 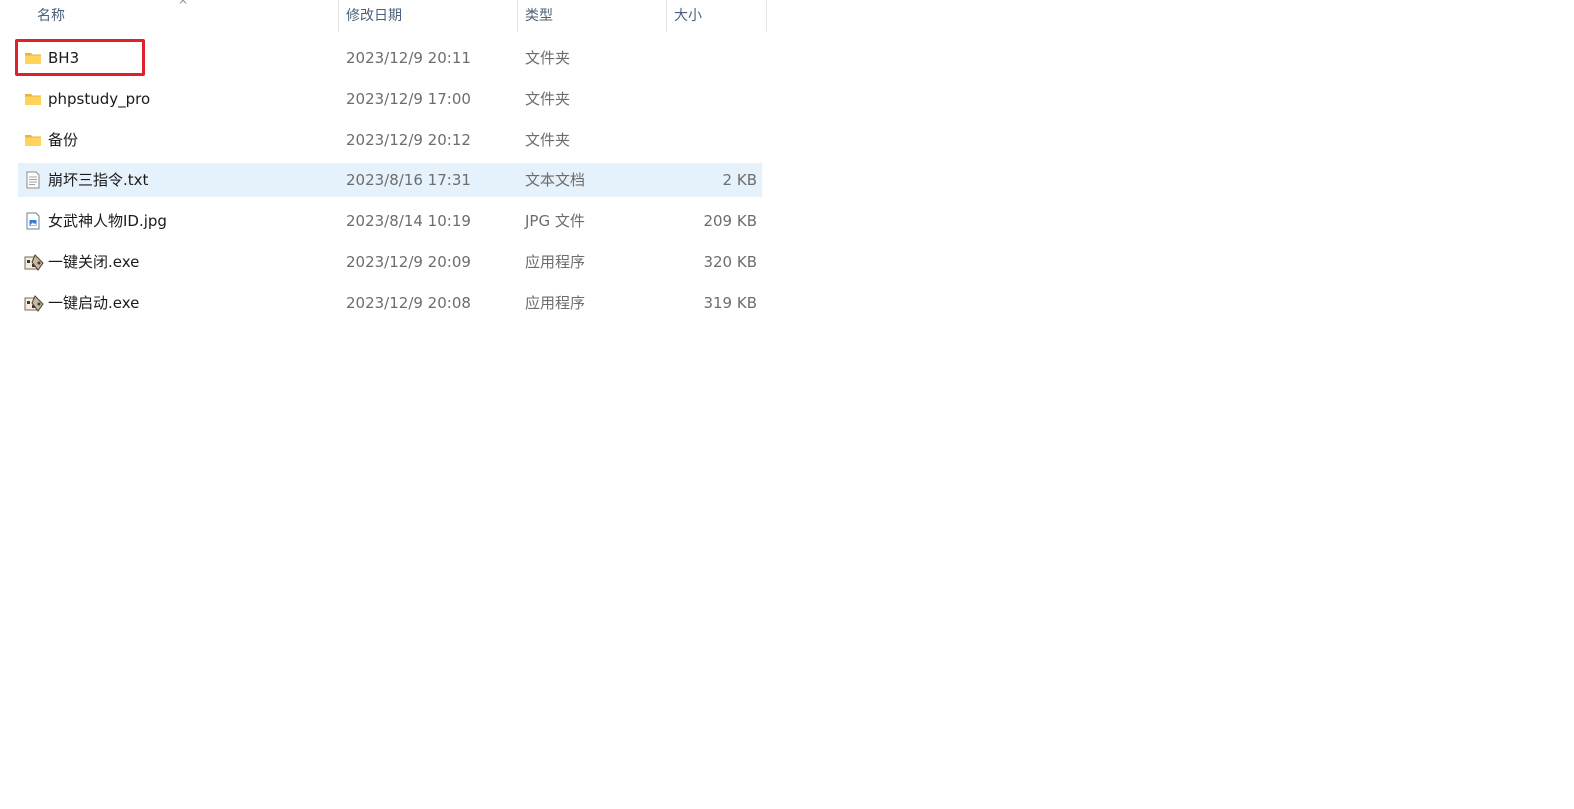 What do you see at coordinates (183, 6) in the screenshot?
I see `chevron-up-icon: ^` at bounding box center [183, 6].